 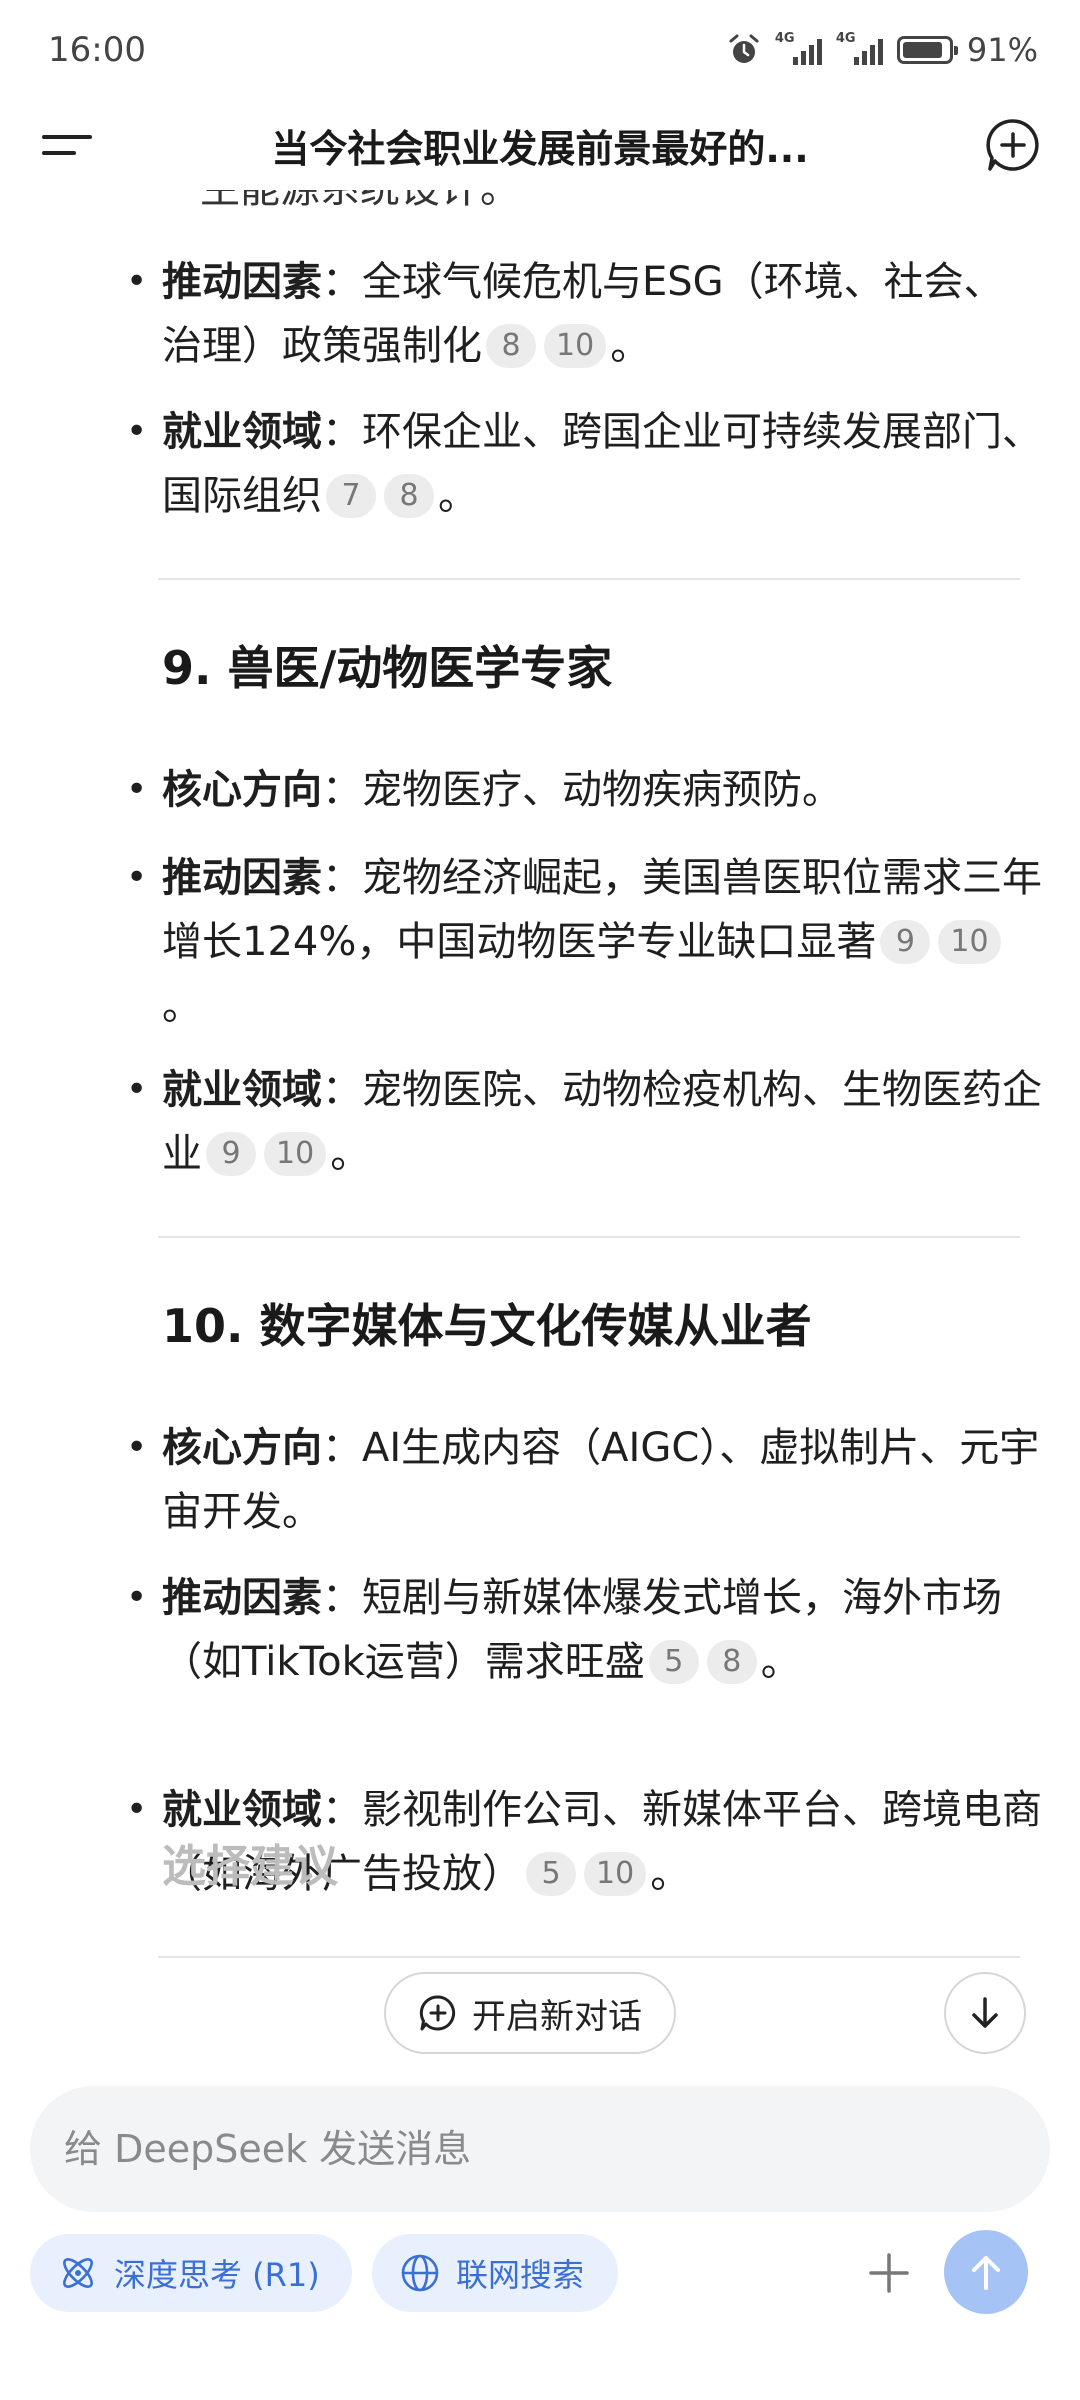 I want to click on status-icons: 4G 4G 91%, so click(x=882, y=50).